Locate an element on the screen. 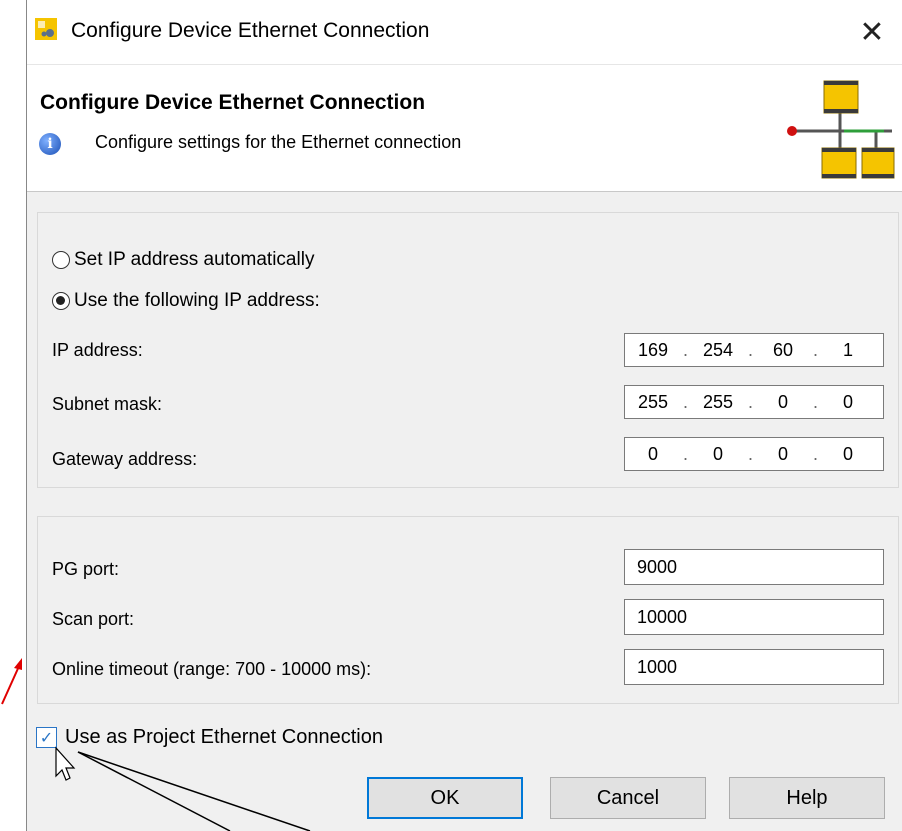 This screenshot has width=902, height=831. network-devices-icon is located at coordinates (841, 129).